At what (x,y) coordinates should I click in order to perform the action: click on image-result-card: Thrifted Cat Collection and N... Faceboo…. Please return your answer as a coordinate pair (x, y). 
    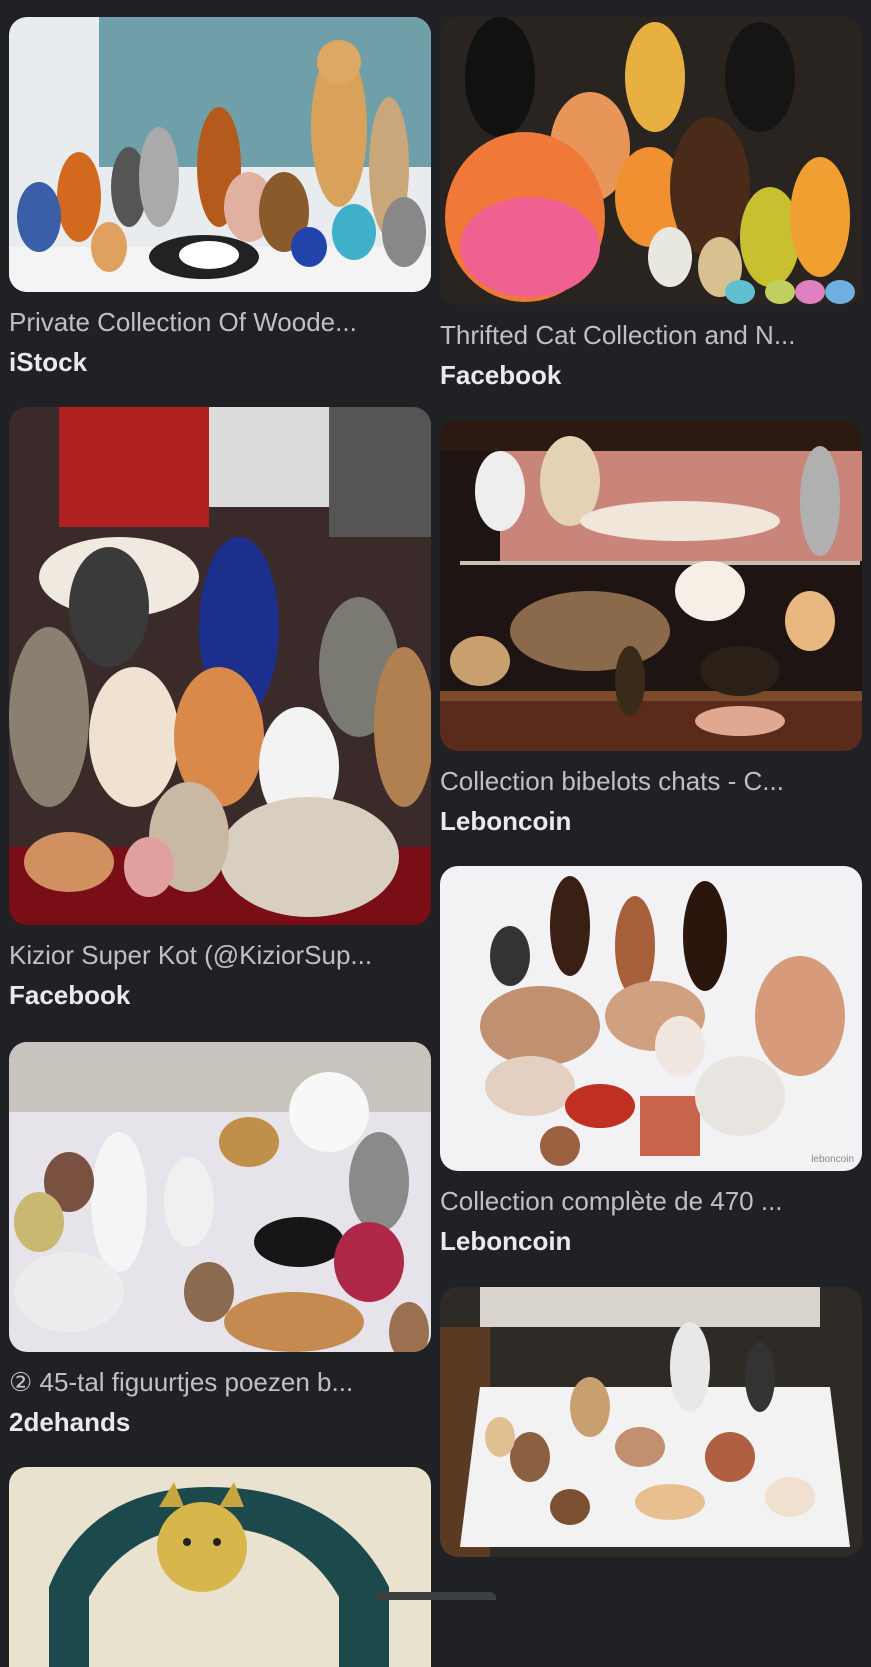
    Looking at the image, I should click on (651, 204).